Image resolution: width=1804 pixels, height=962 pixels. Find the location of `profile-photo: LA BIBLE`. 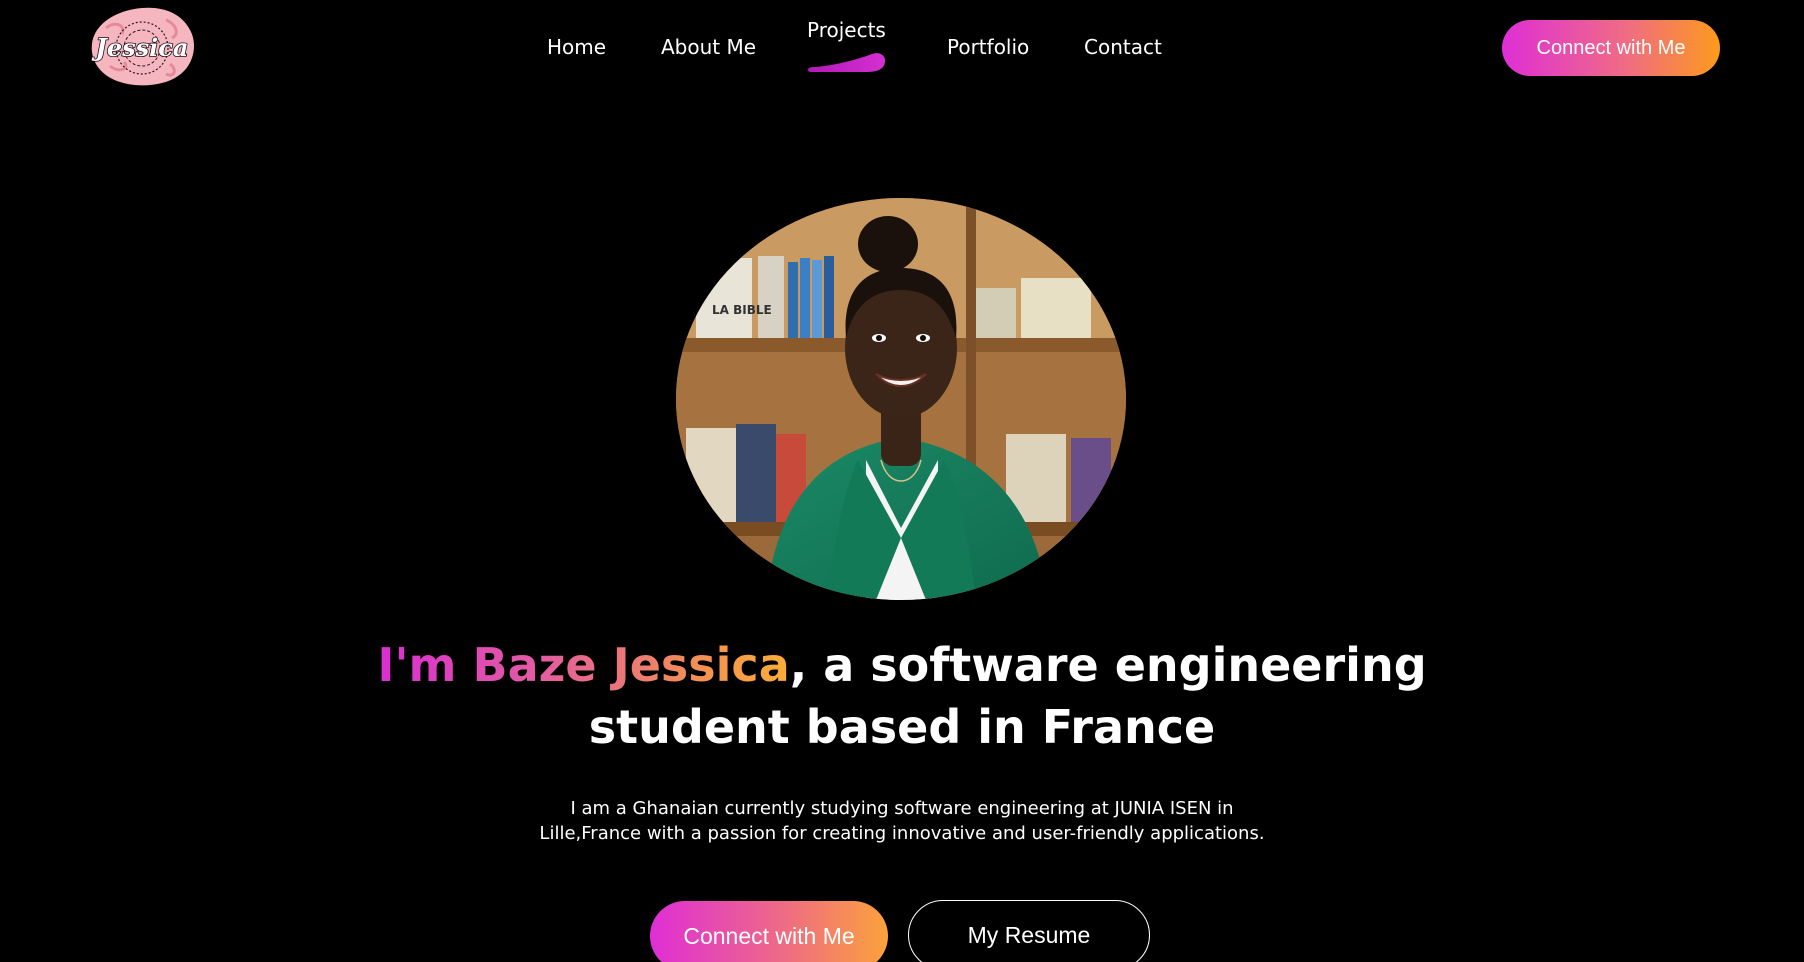

profile-photo: LA BIBLE is located at coordinates (901, 399).